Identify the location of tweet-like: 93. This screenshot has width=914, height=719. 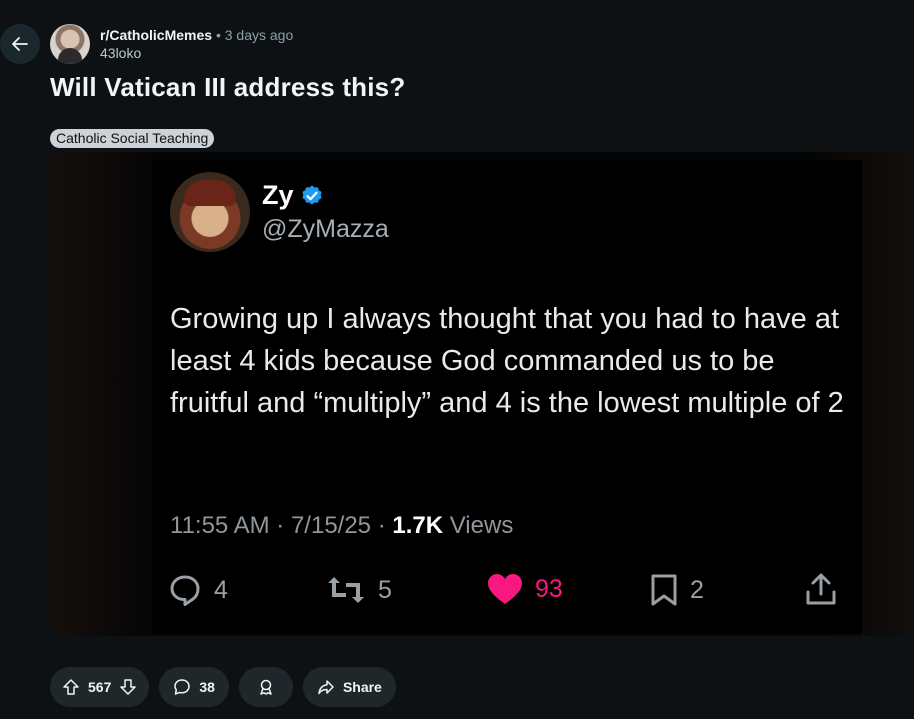
(525, 589).